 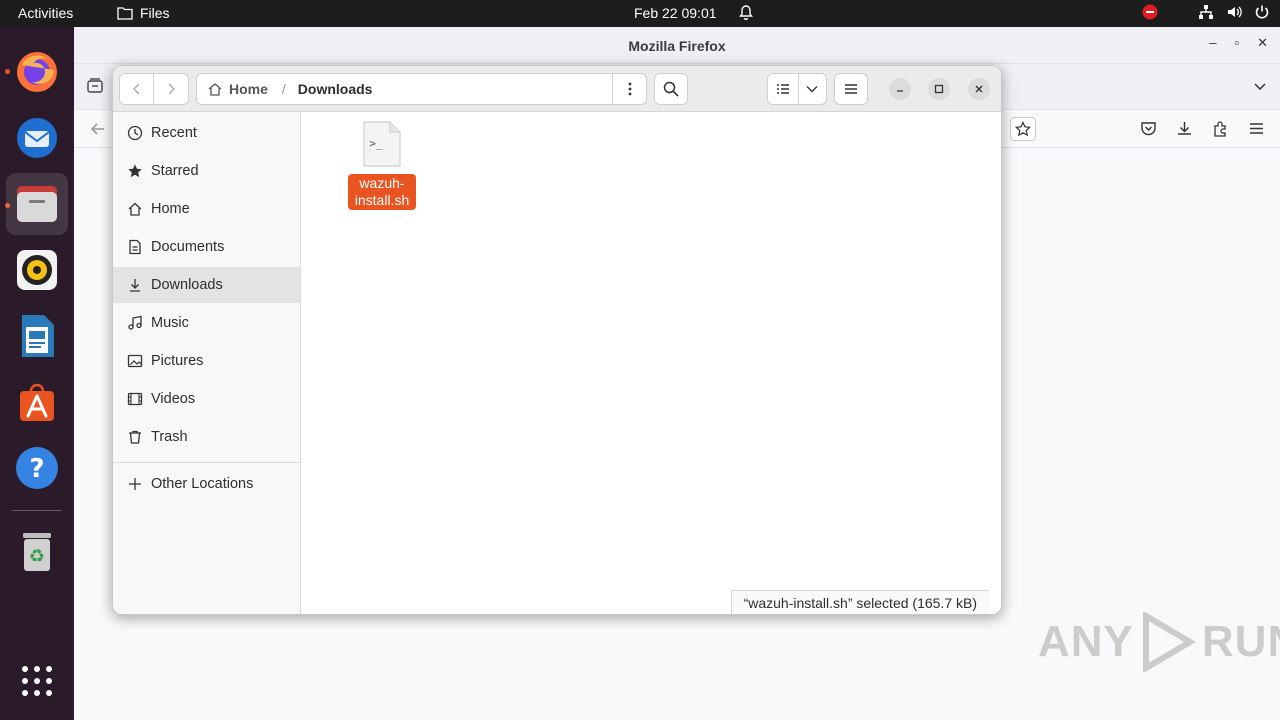 I want to click on sidebar-item-trash: Trash, so click(x=206, y=437).